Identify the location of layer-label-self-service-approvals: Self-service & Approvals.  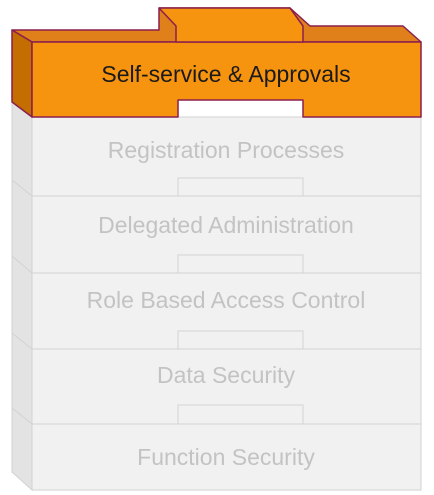
(225, 74).